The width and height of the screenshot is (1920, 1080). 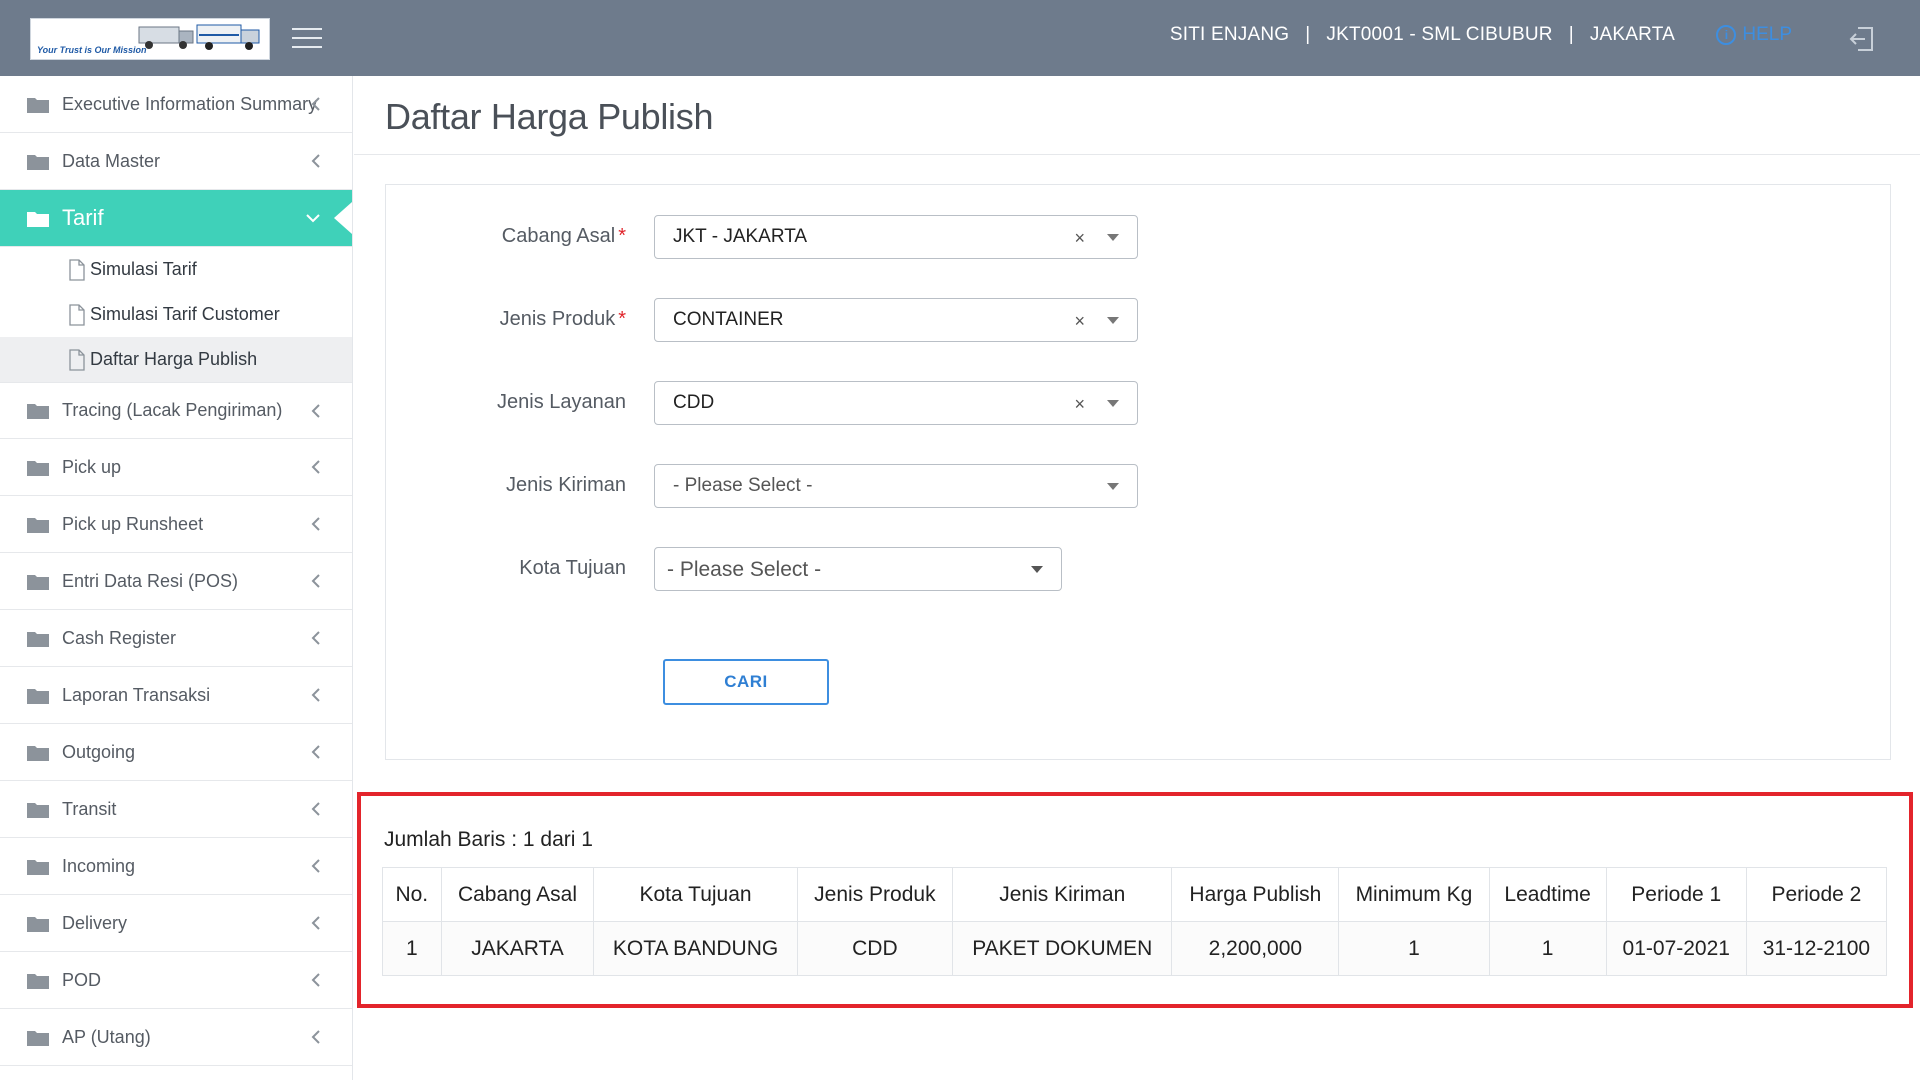 I want to click on sidebar-item-tracing: Tracing (Lacak Pengiriman), so click(x=176, y=410).